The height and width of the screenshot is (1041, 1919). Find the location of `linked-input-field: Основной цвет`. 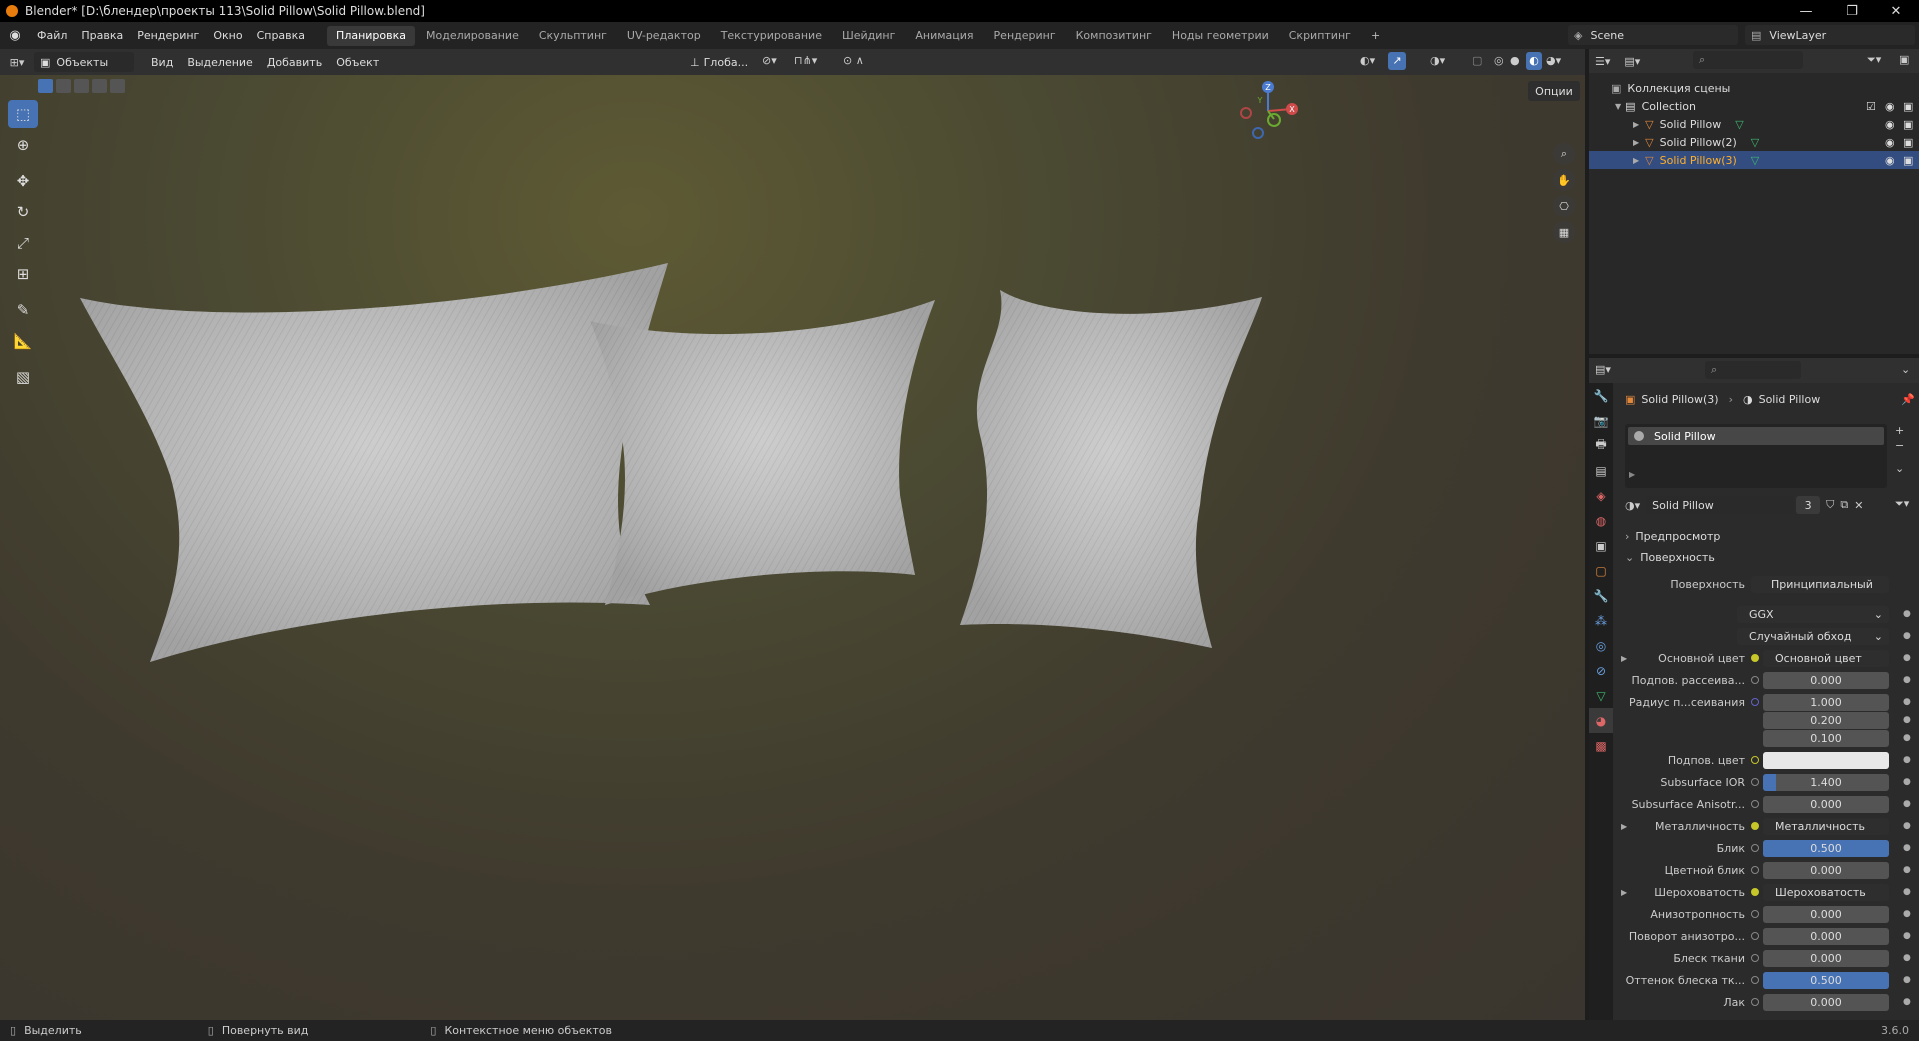

linked-input-field: Основной цвет is located at coordinates (1826, 658).